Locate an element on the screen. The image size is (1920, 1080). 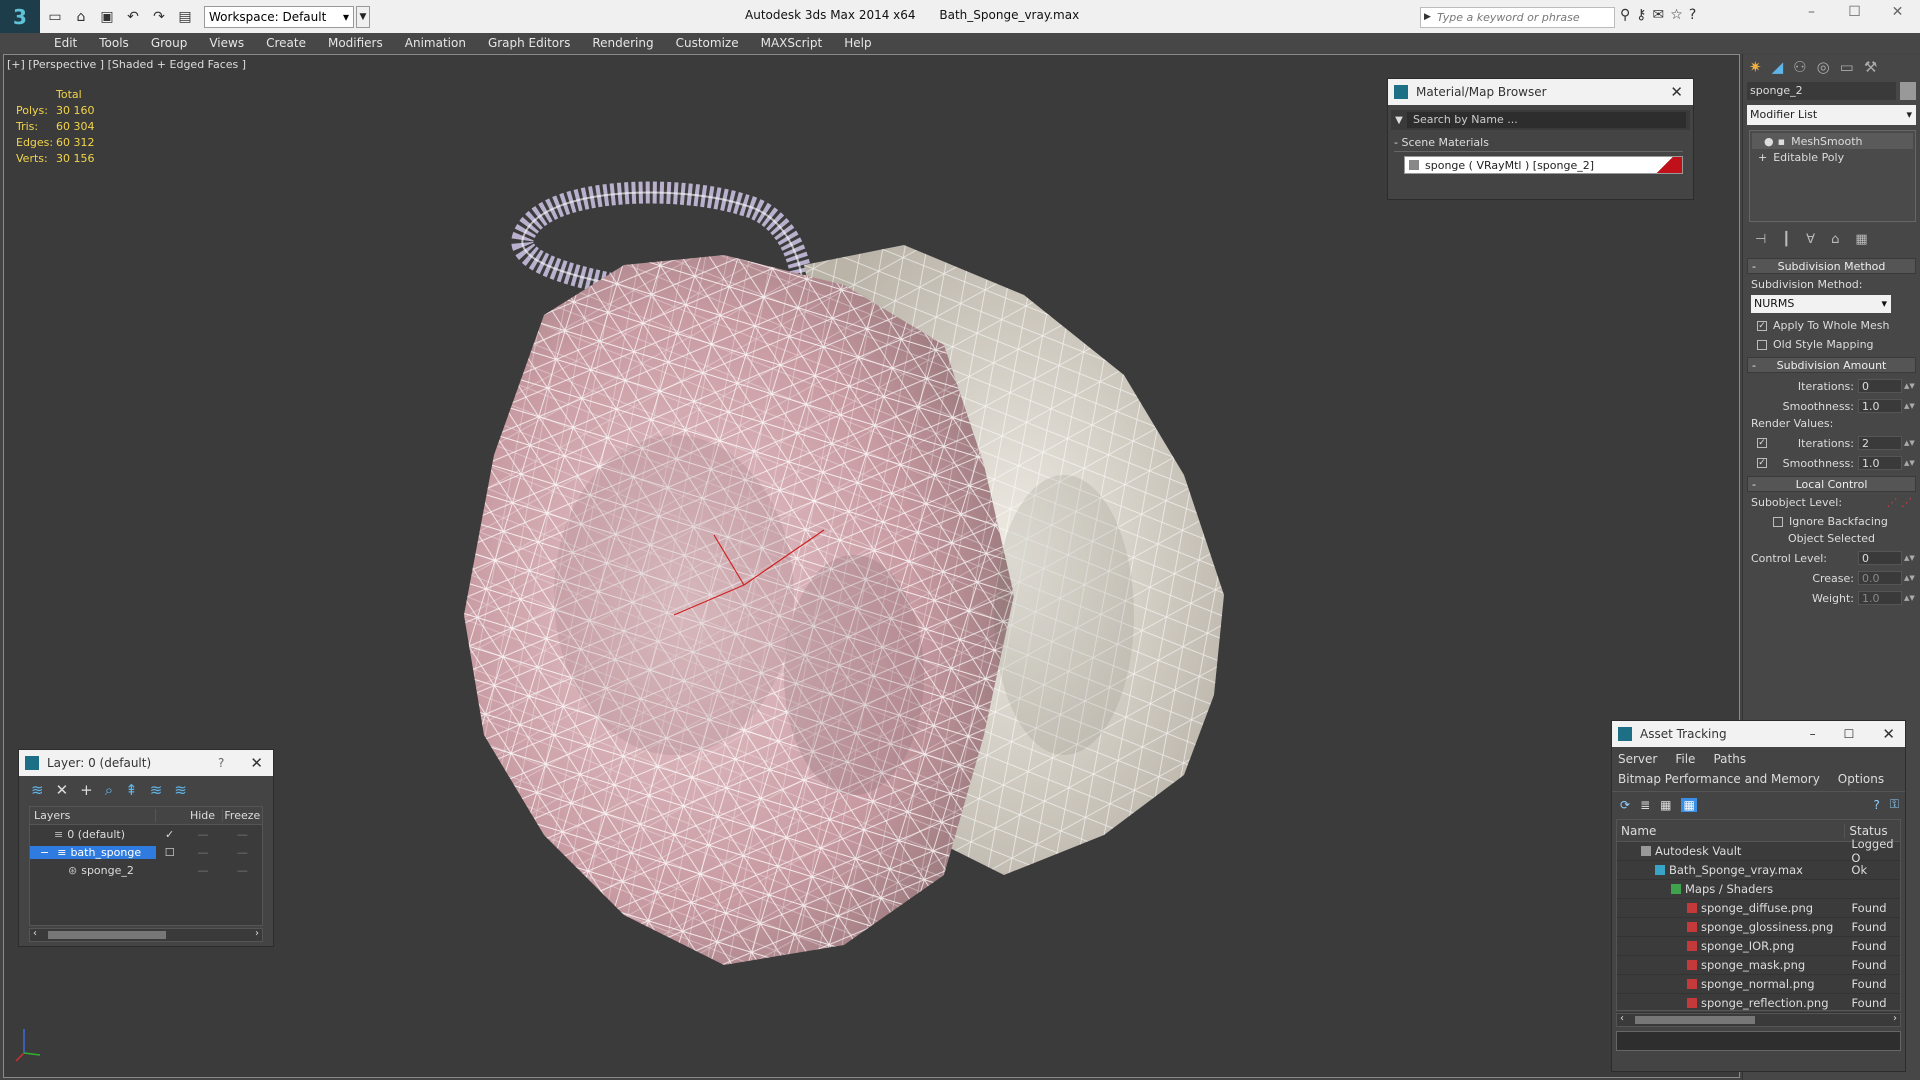
asset-path-field is located at coordinates (1758, 1041).